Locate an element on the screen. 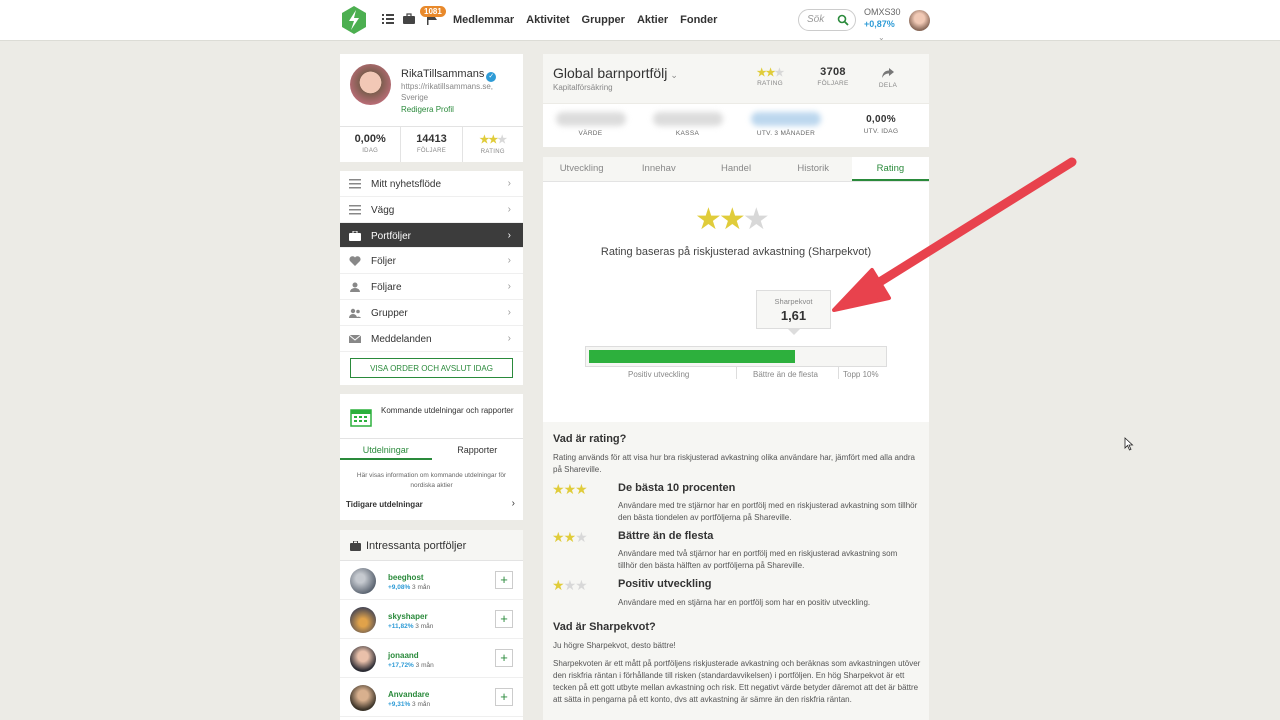 This screenshot has width=1280, height=720. tab-reports: Rapporter is located at coordinates (478, 449).